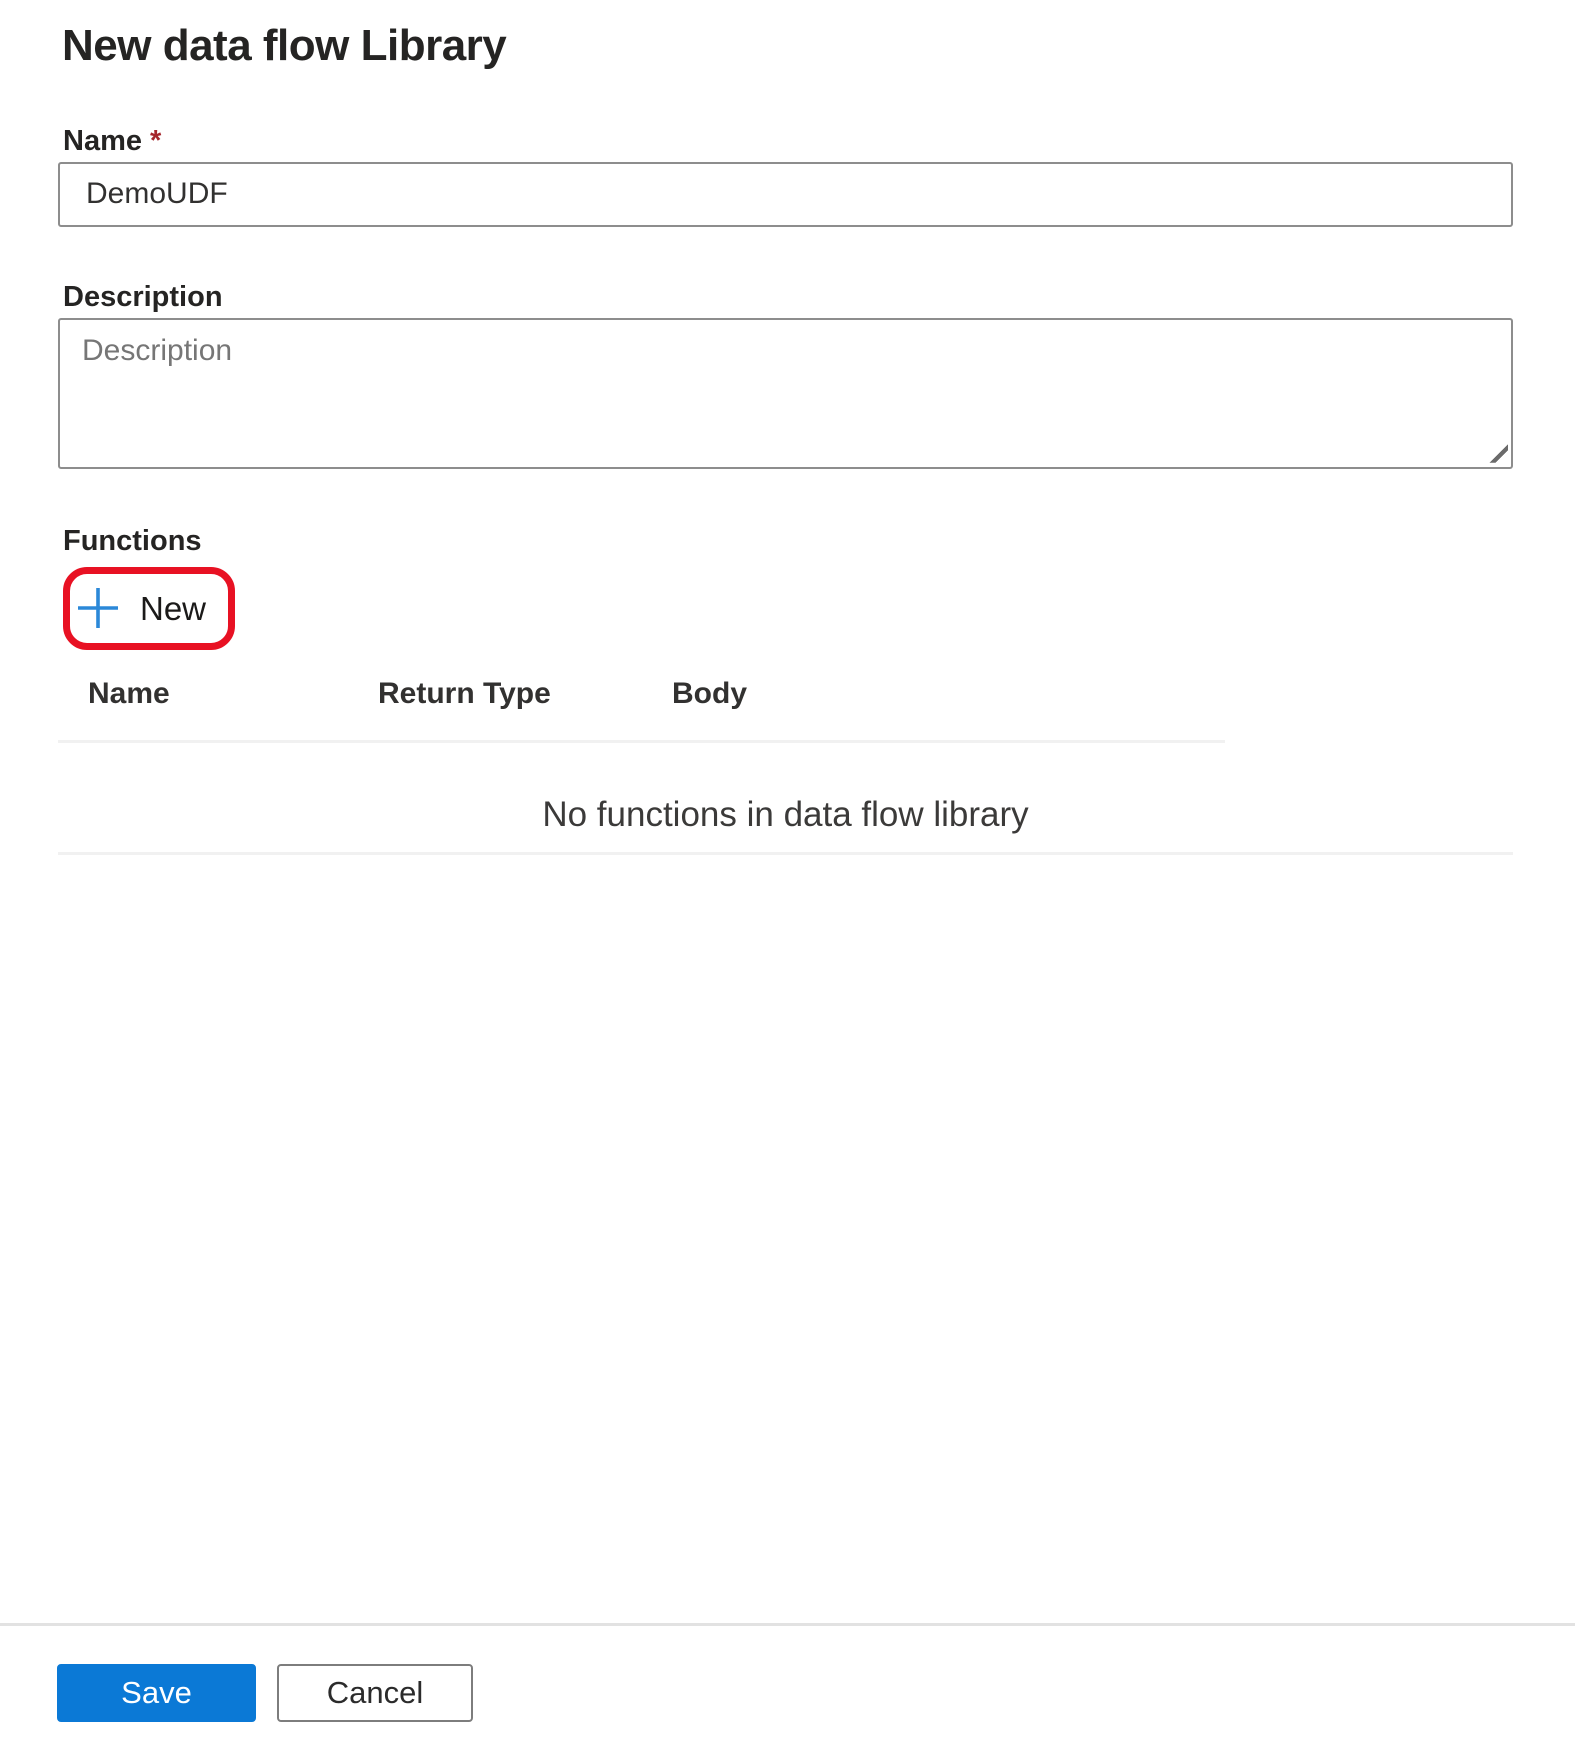 The width and height of the screenshot is (1575, 1747). What do you see at coordinates (129, 693) in the screenshot?
I see `column-header-name: Name` at bounding box center [129, 693].